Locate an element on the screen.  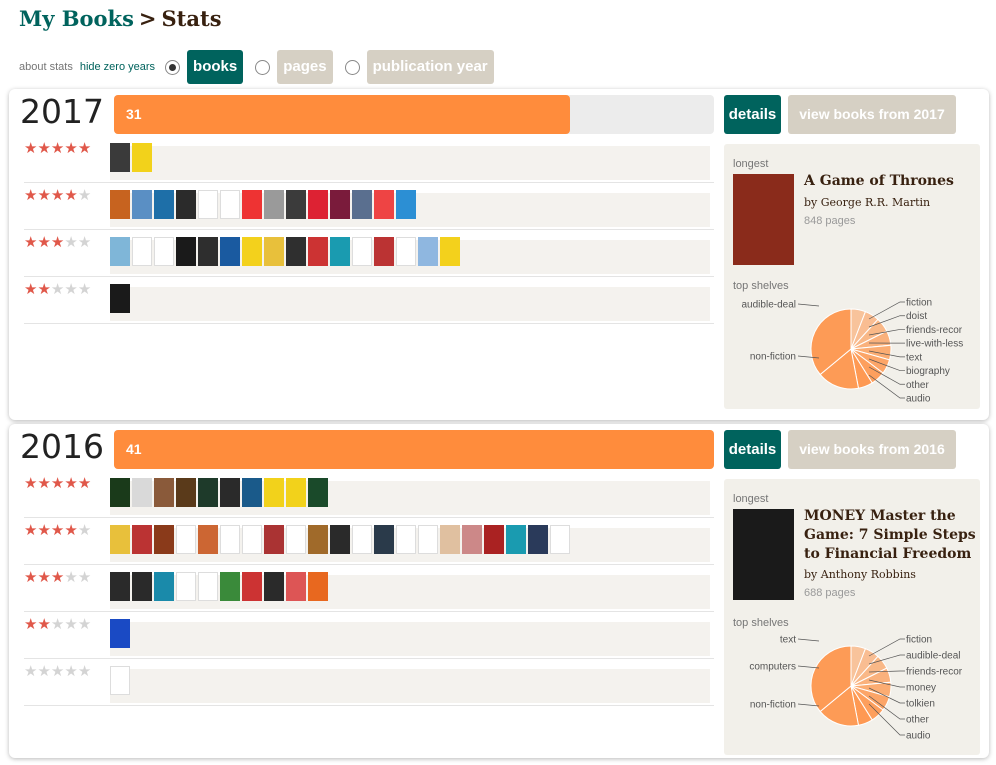
longest-book-author: by George R.R. Martin is located at coordinates (867, 202).